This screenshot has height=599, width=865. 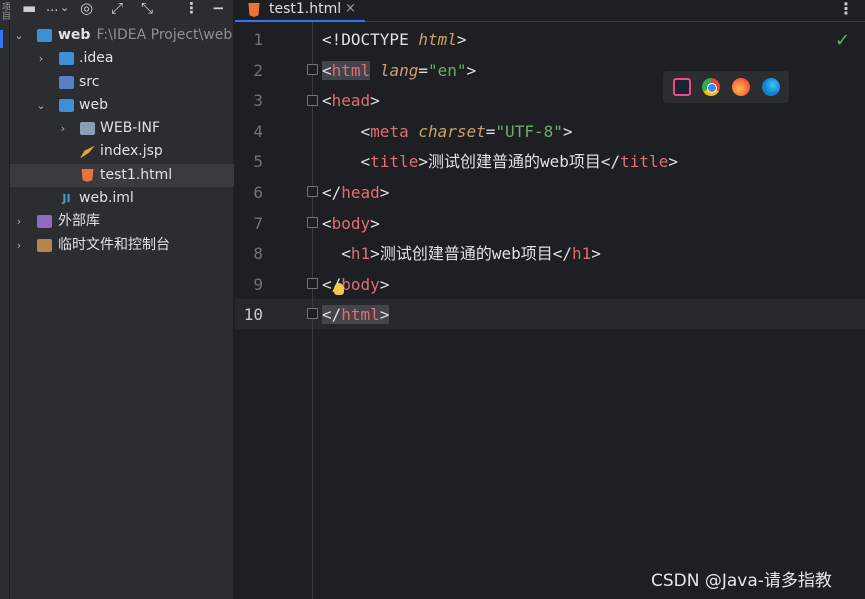 What do you see at coordinates (711, 87) in the screenshot?
I see `chrome-icon` at bounding box center [711, 87].